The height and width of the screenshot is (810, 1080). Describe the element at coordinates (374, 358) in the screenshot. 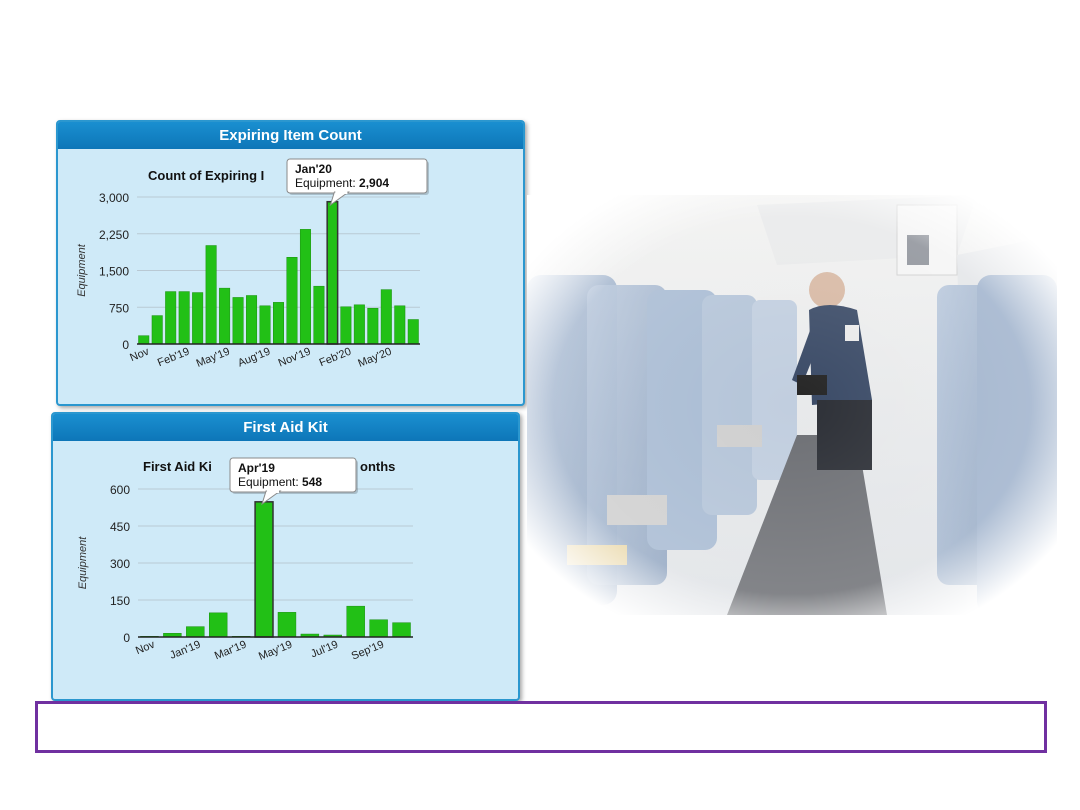

I see `x-tick-label: May'20` at that location.